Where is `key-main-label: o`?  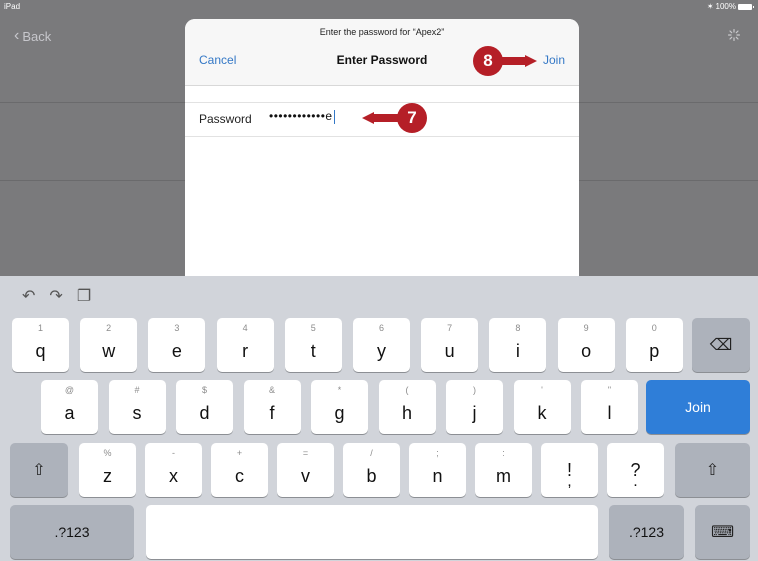
key-main-label: o is located at coordinates (586, 350).